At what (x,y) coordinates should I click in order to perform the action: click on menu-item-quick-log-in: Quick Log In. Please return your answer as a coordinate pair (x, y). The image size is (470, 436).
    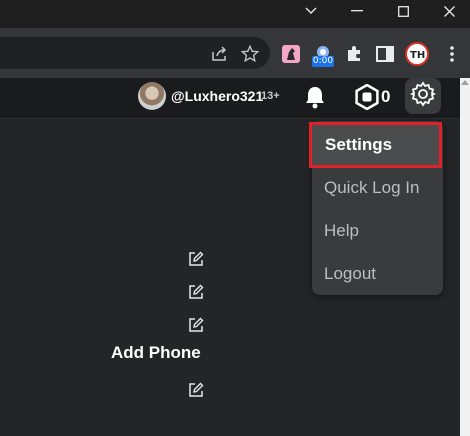
    Looking at the image, I should click on (377, 187).